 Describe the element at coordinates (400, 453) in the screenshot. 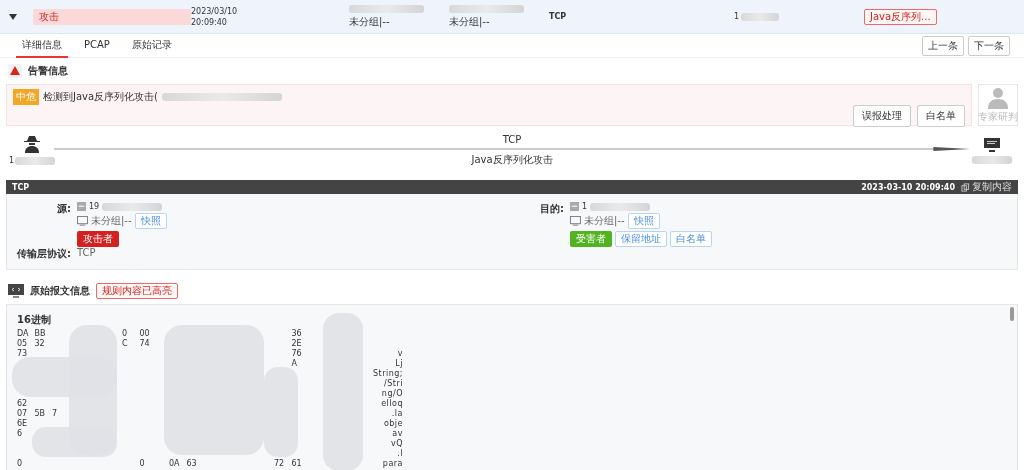

I see `ascii-text: .l` at that location.